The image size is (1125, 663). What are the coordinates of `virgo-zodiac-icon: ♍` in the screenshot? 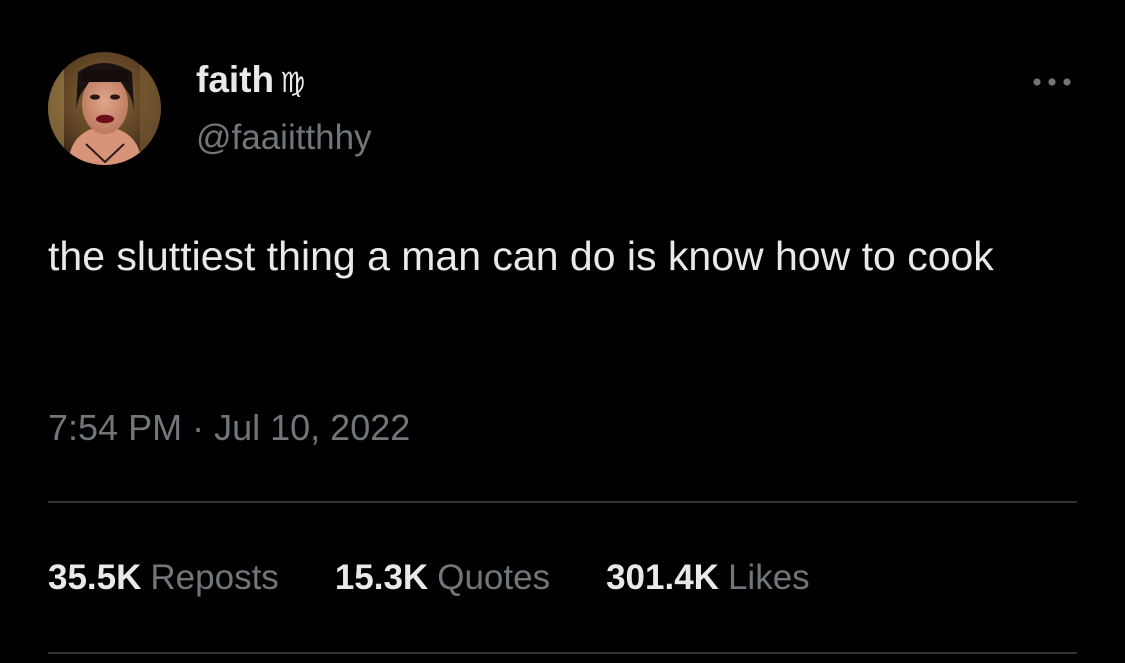 It's located at (293, 82).